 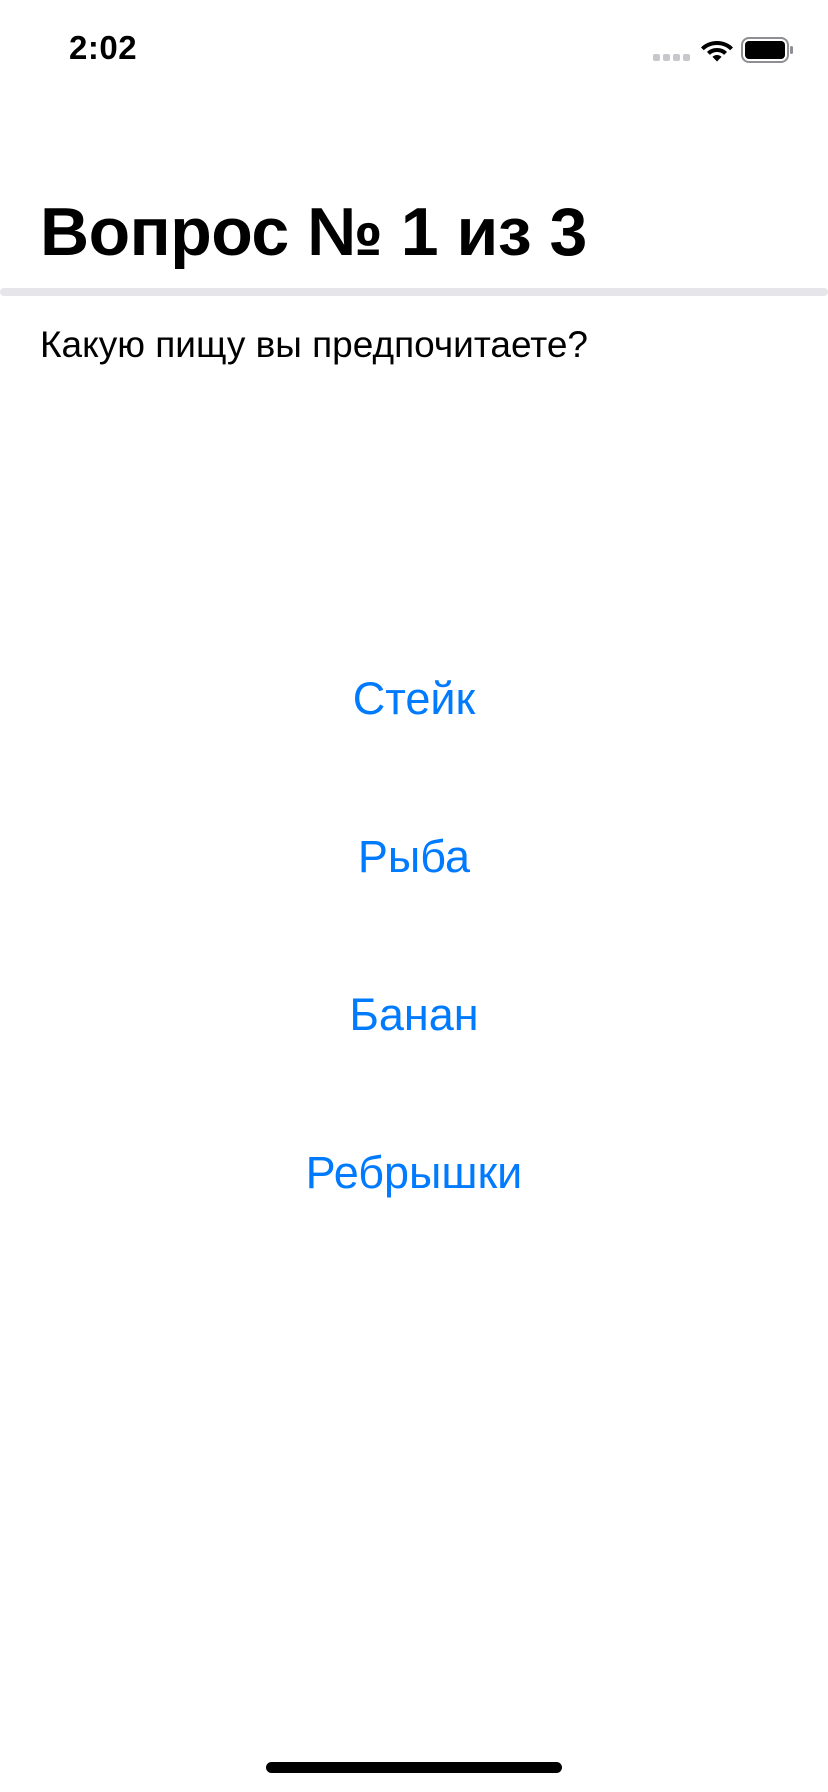 I want to click on signal-icon, so click(x=671, y=57).